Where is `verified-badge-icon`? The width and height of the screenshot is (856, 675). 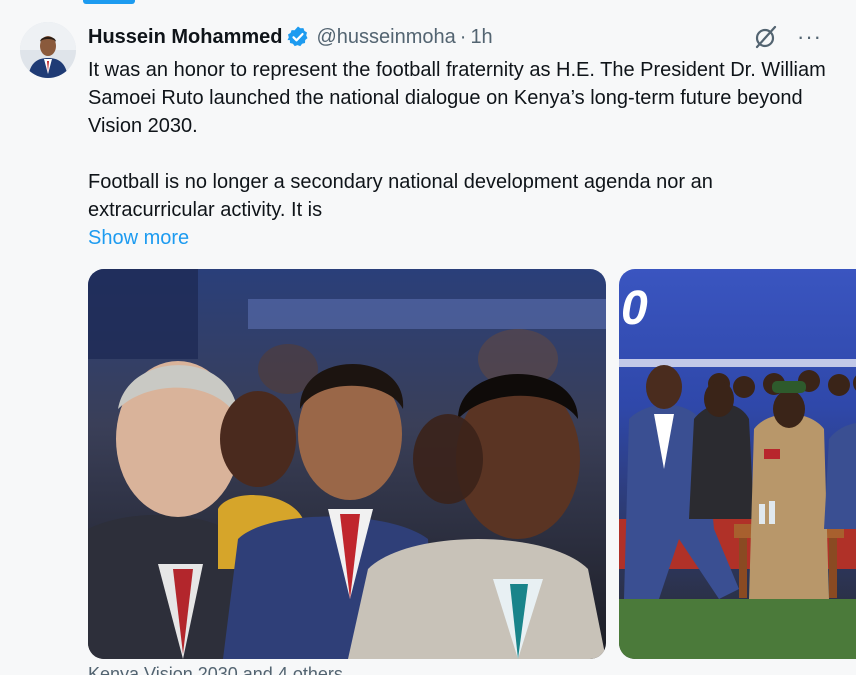 verified-badge-icon is located at coordinates (298, 37).